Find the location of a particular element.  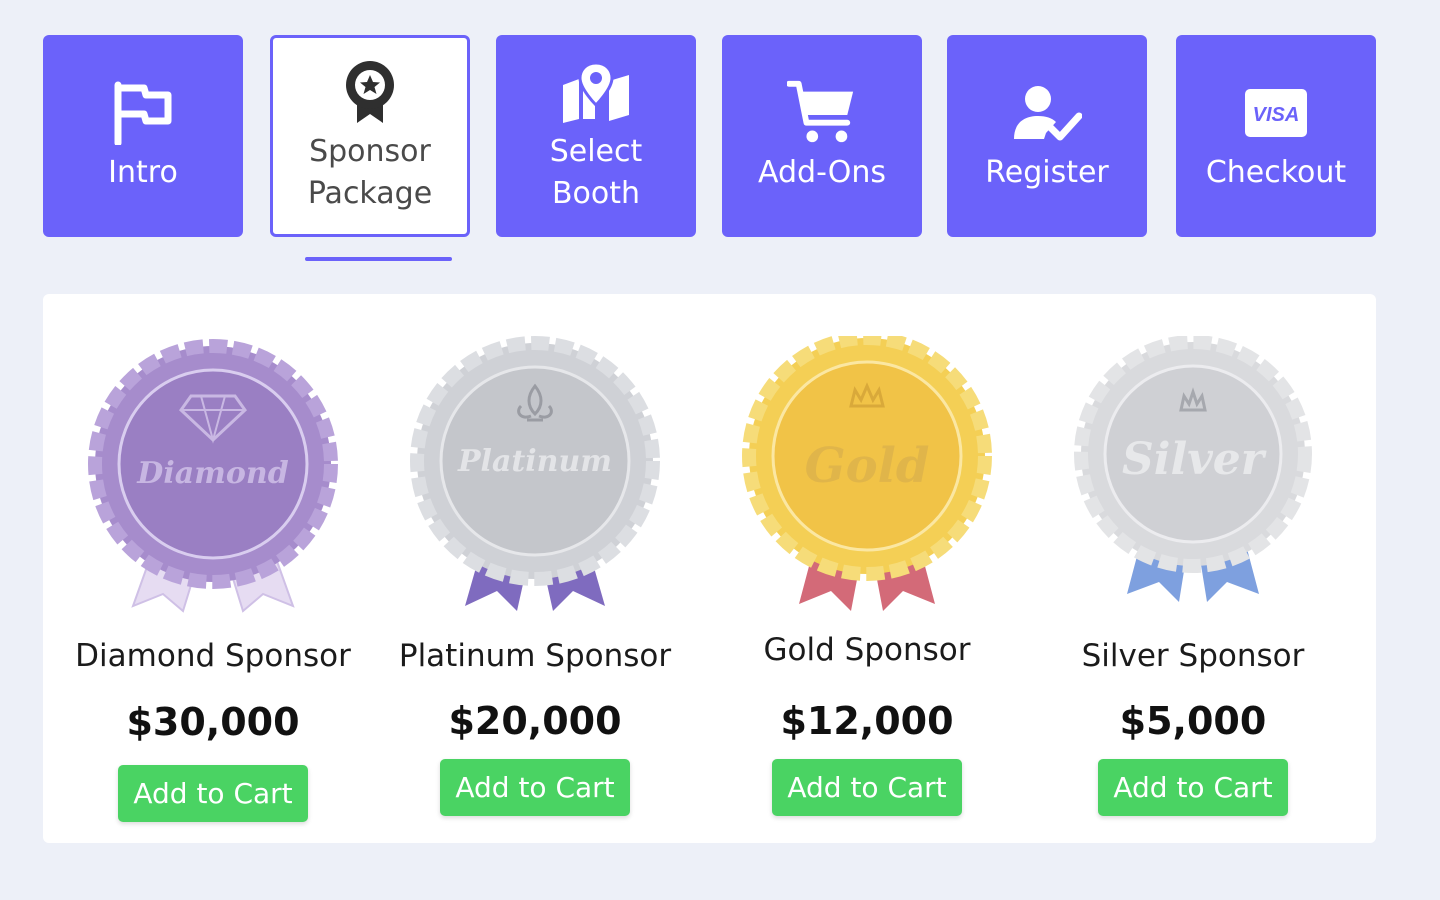

package-name: Gold Sponsor is located at coordinates (867, 650).